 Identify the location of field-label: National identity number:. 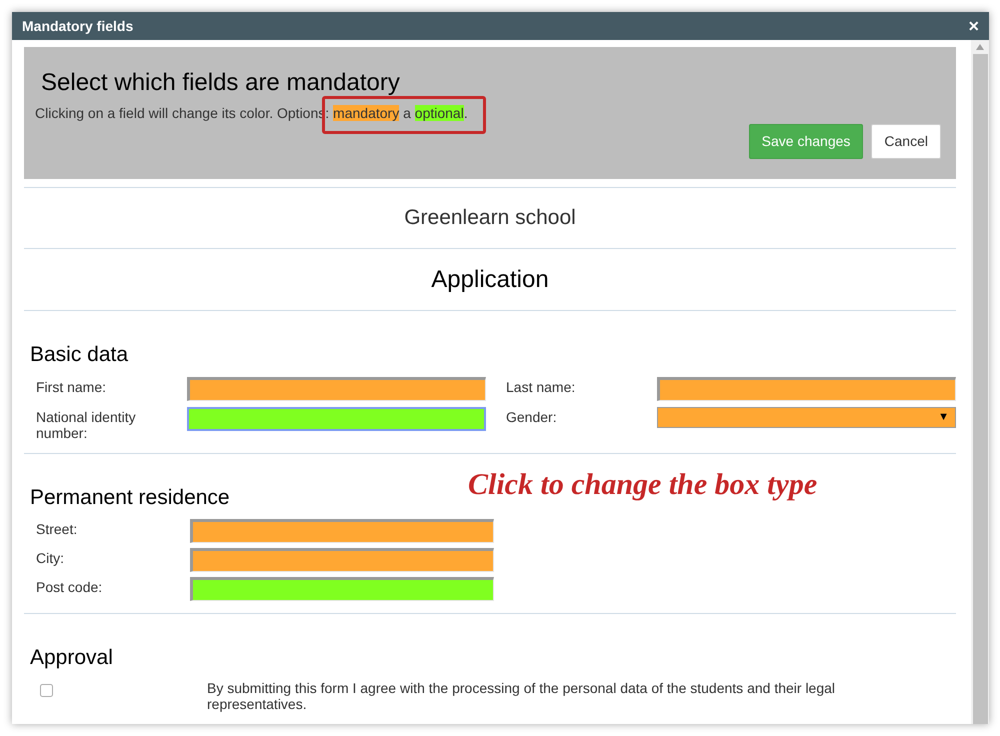
(86, 424).